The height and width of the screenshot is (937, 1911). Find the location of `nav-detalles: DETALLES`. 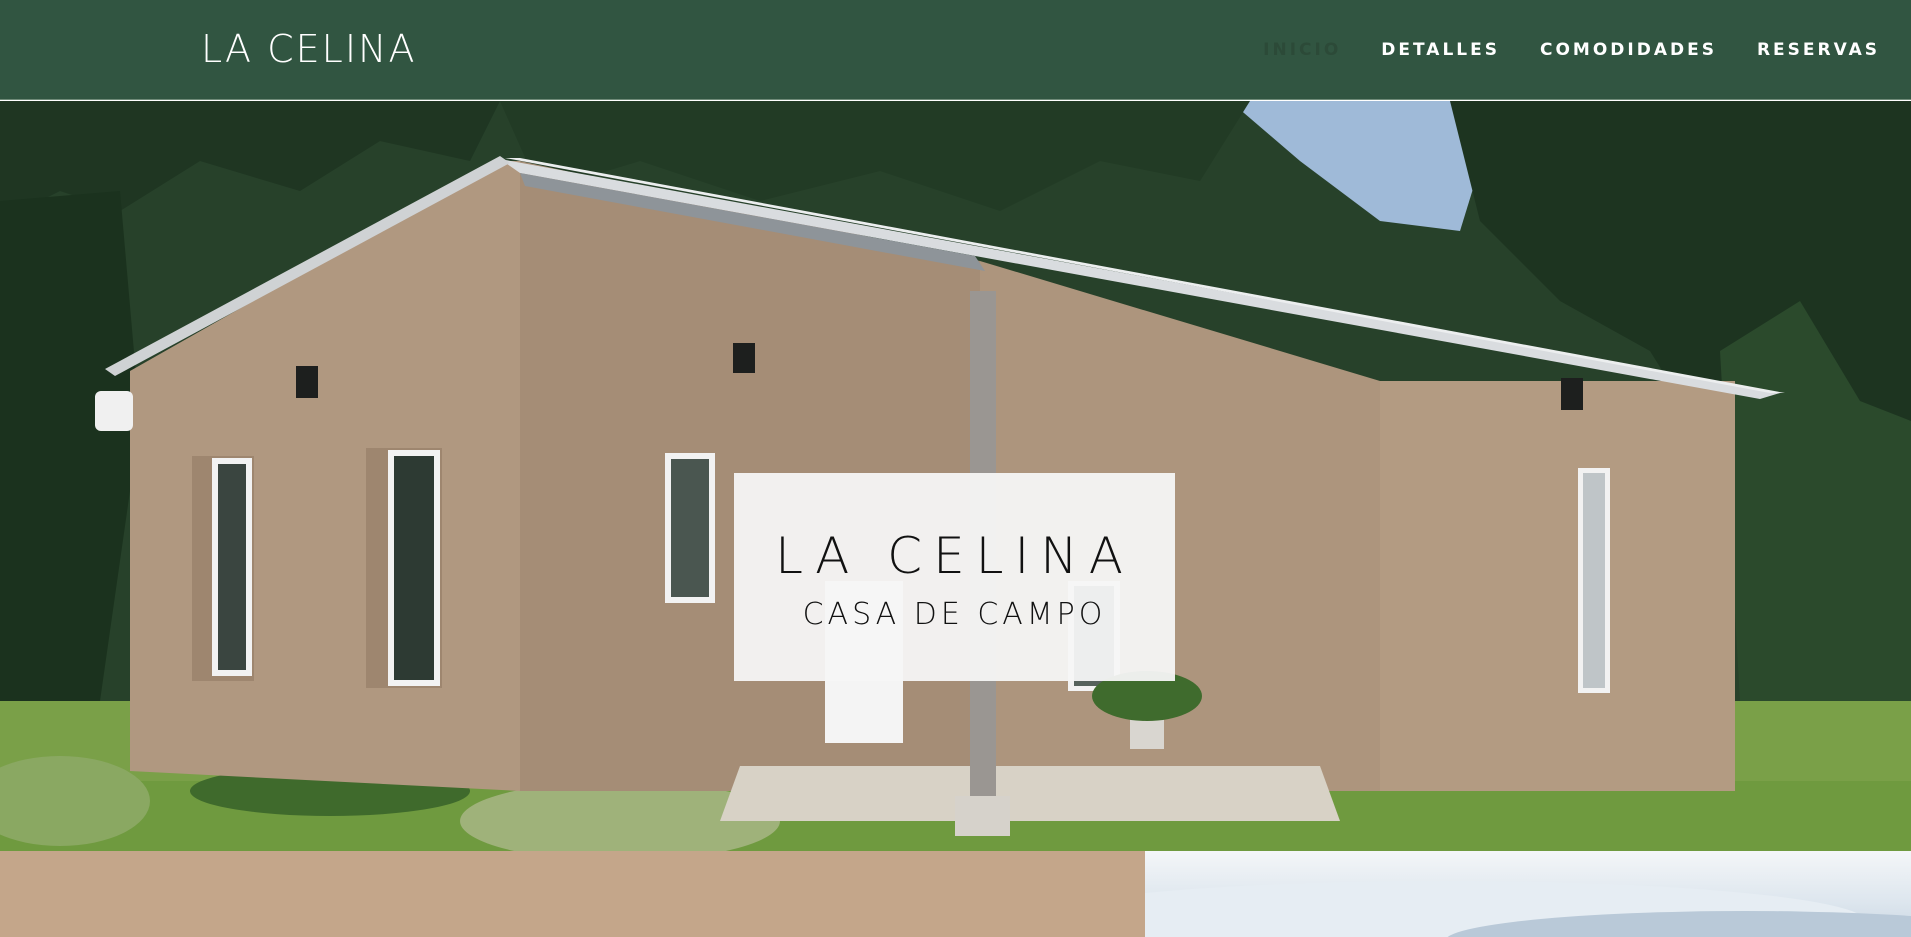

nav-detalles: DETALLES is located at coordinates (1440, 50).